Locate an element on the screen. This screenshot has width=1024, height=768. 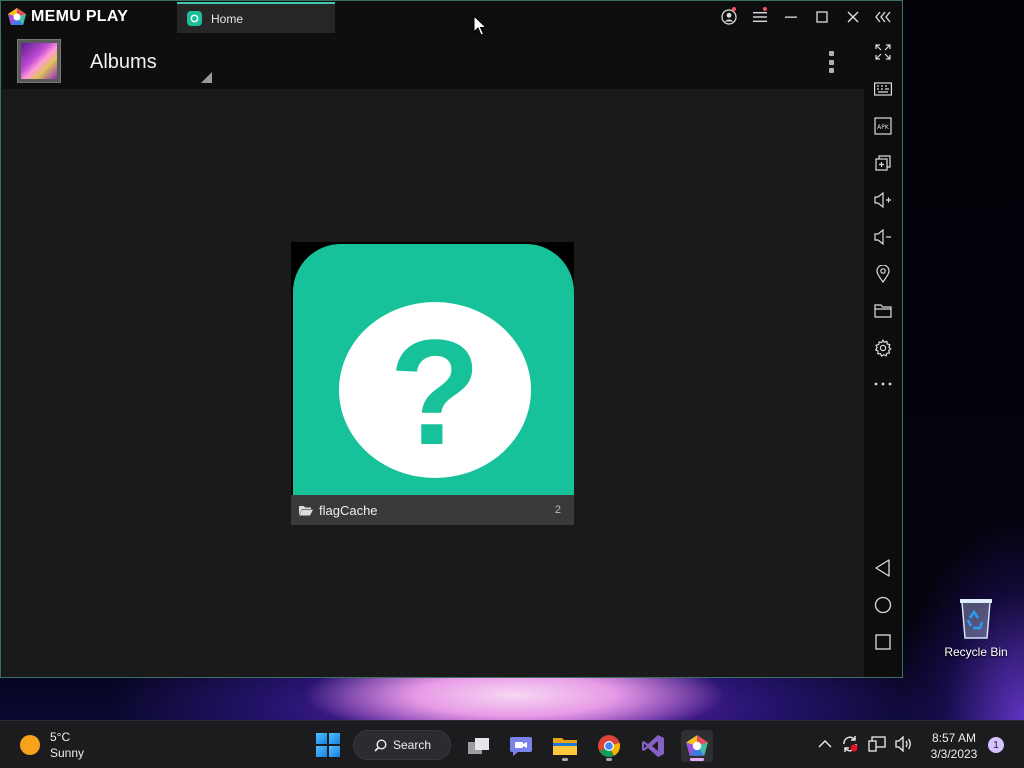
volume-down-icon is located at coordinates (882, 237).